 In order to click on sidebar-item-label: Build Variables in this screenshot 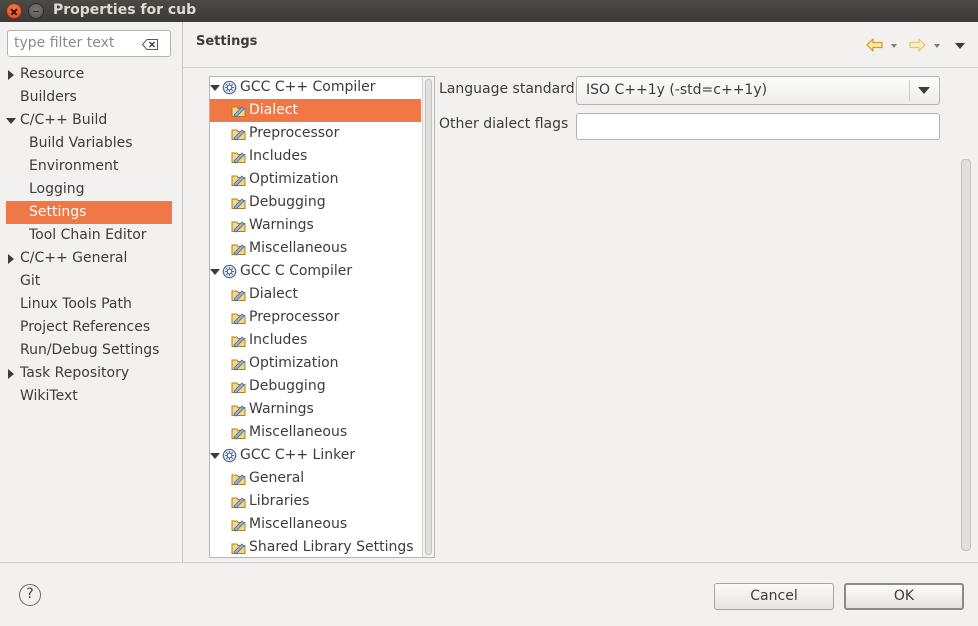, I will do `click(81, 143)`.